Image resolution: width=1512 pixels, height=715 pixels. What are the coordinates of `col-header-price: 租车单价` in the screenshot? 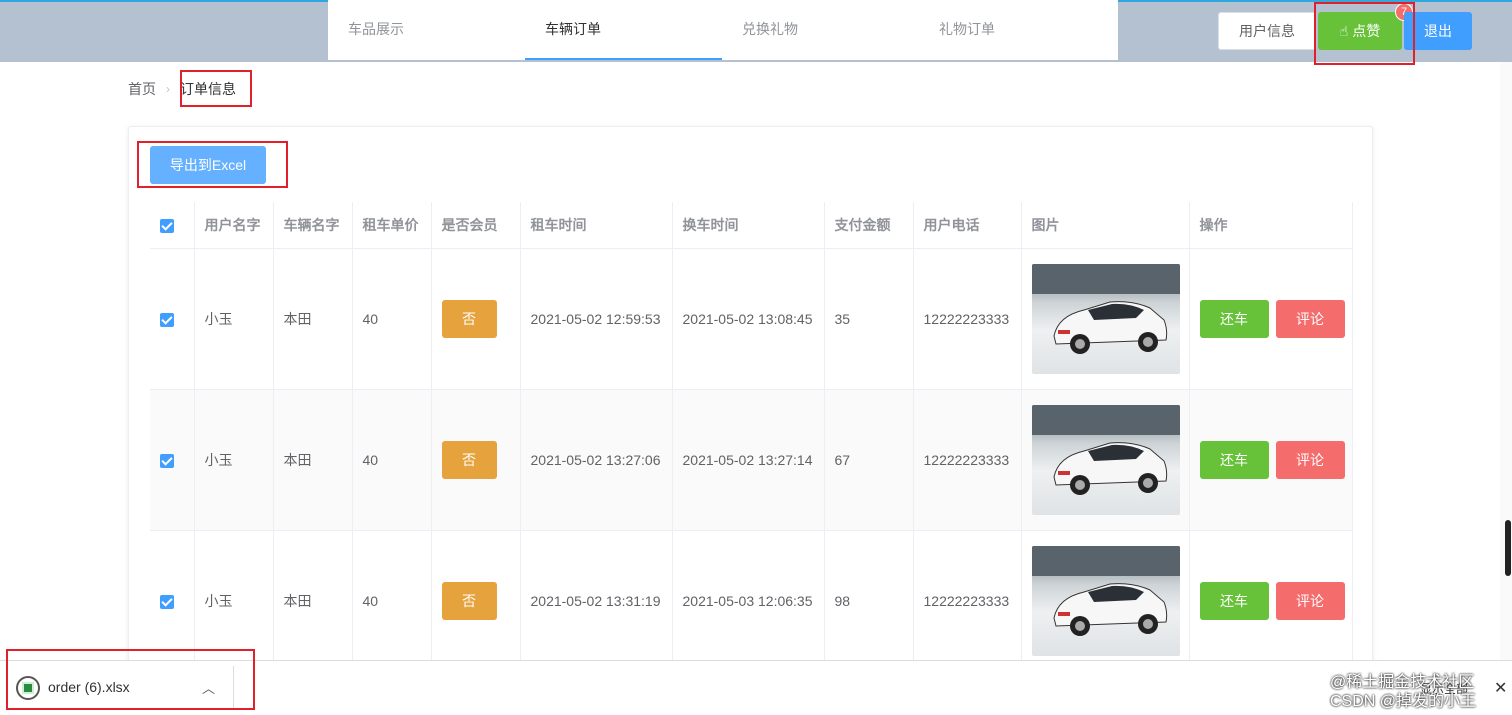 It's located at (392, 225).